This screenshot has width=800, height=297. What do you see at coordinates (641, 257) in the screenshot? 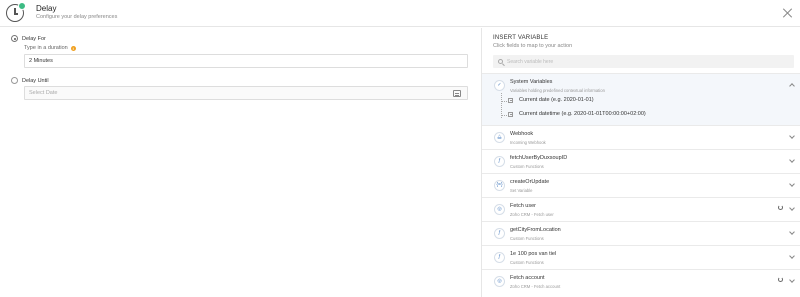
I see `variable-group: ƒ 1e 100 pos van tiel Custom Functions` at bounding box center [641, 257].